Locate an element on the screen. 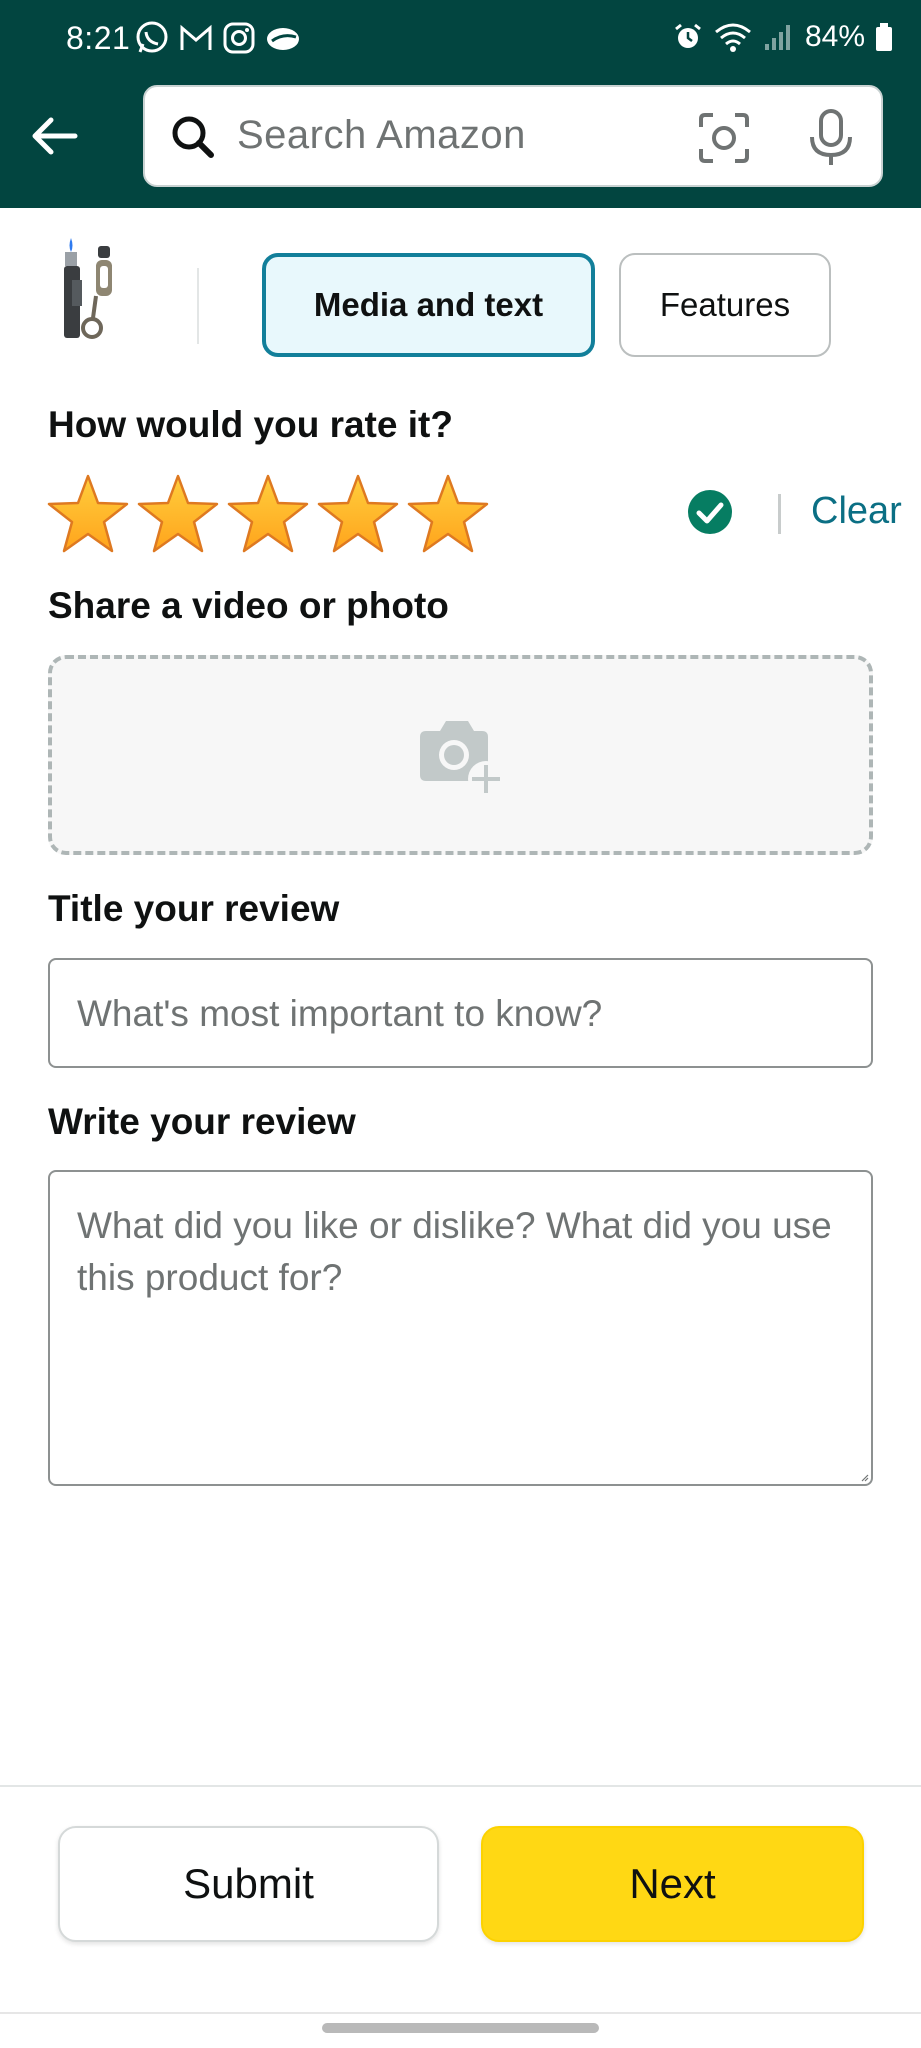  instagram-icon is located at coordinates (239, 38).